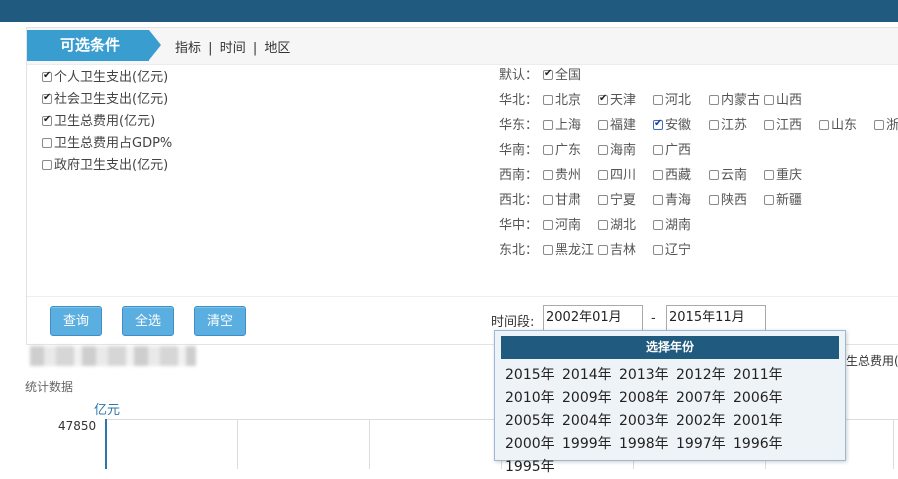 The height and width of the screenshot is (479, 898). What do you see at coordinates (625, 201) in the screenshot?
I see `region-option: 宁夏` at bounding box center [625, 201].